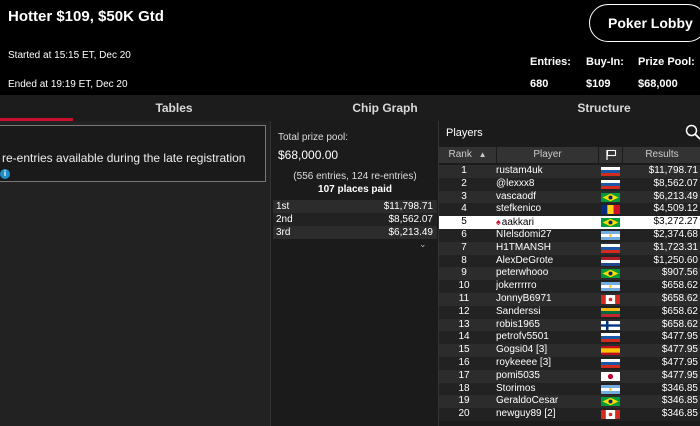 Image resolution: width=700 pixels, height=426 pixels. What do you see at coordinates (676, 222) in the screenshot?
I see `player-result: $3,272.27` at bounding box center [676, 222].